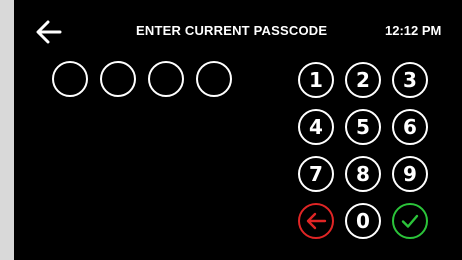 Image resolution: width=462 pixels, height=260 pixels. Describe the element at coordinates (316, 174) in the screenshot. I see `key-7: 7` at that location.